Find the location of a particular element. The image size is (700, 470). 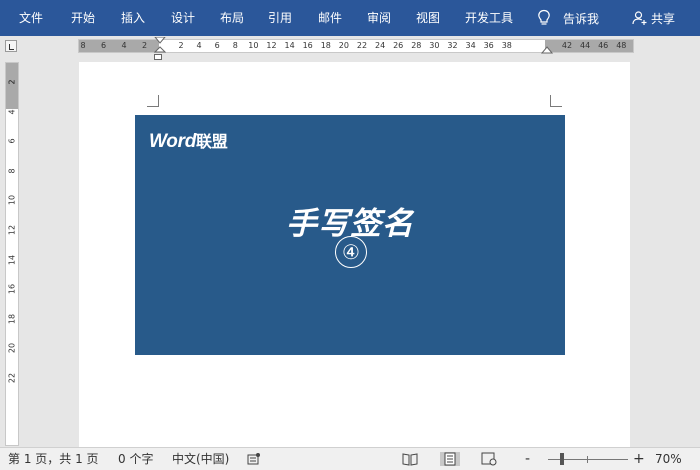

macro-record-icon is located at coordinates (254, 459).